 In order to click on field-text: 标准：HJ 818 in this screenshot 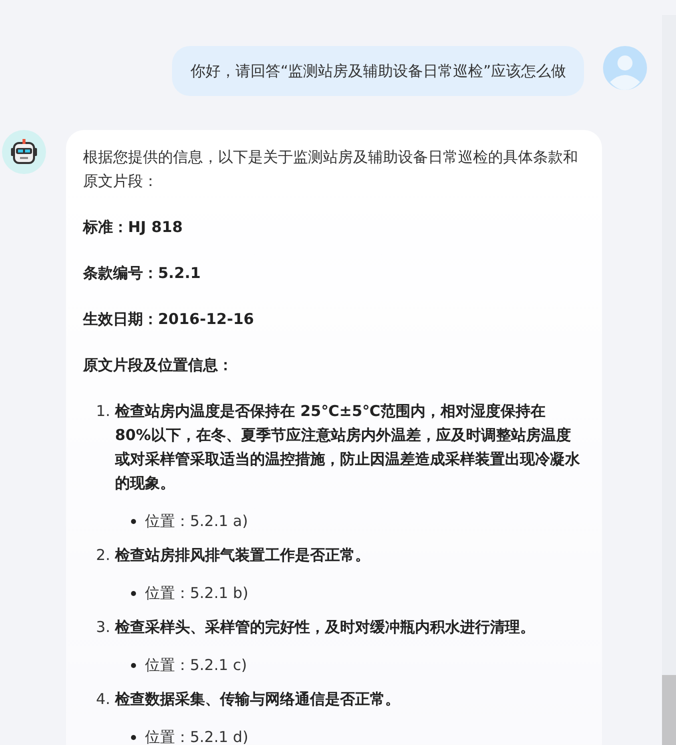, I will do `click(133, 227)`.